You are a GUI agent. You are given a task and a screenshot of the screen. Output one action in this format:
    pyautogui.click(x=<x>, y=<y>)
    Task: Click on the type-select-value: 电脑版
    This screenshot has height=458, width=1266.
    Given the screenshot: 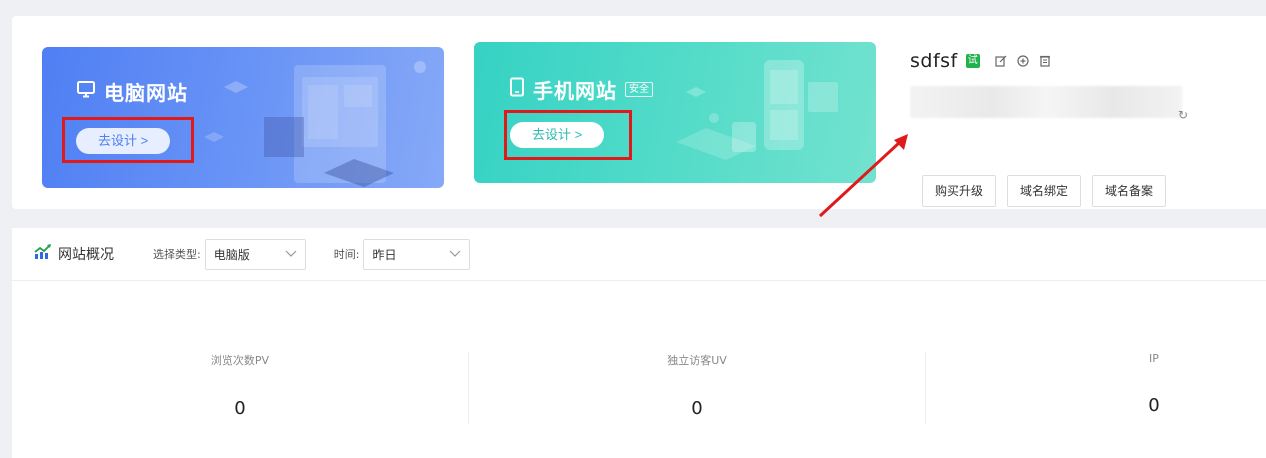 What is the action you would take?
    pyautogui.click(x=231, y=254)
    